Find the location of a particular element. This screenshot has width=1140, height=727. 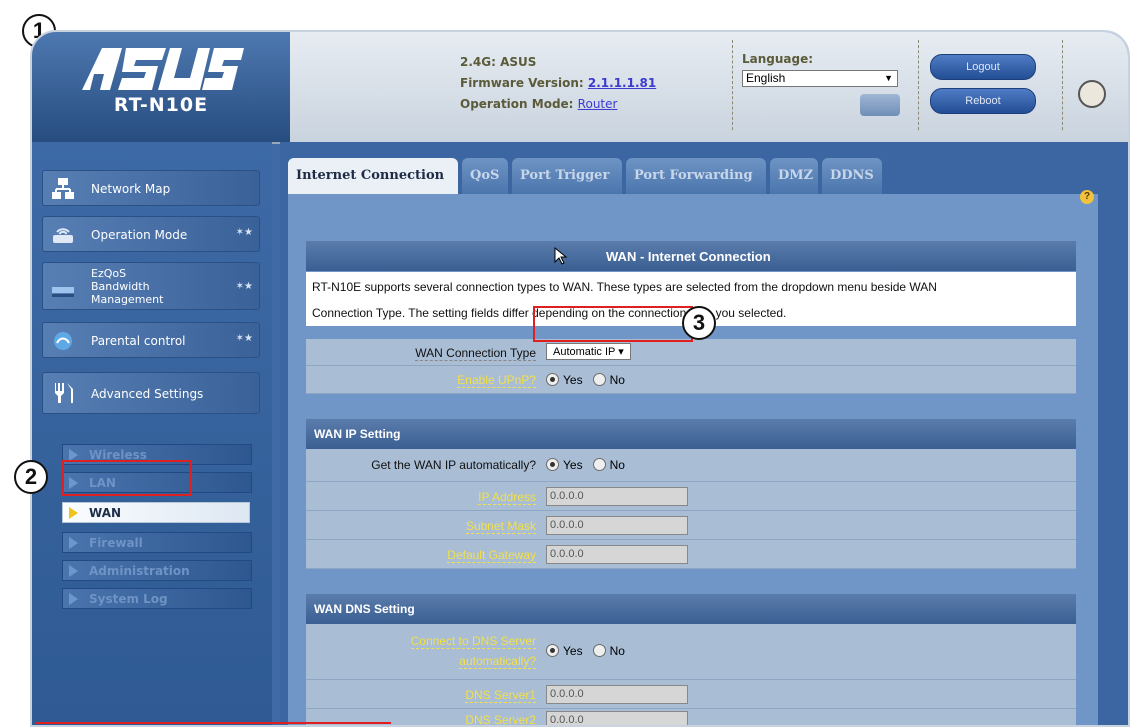

wan-type-row: WAN Connection Type Automatic IP ▾ is located at coordinates (691, 352).